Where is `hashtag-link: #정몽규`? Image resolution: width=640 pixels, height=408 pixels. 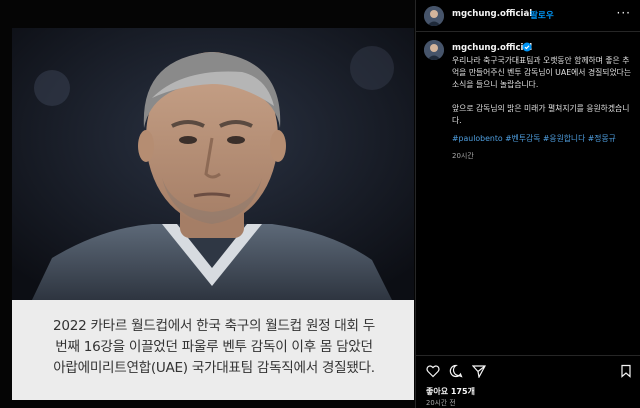
hashtag-link: #정몽규 is located at coordinates (602, 138).